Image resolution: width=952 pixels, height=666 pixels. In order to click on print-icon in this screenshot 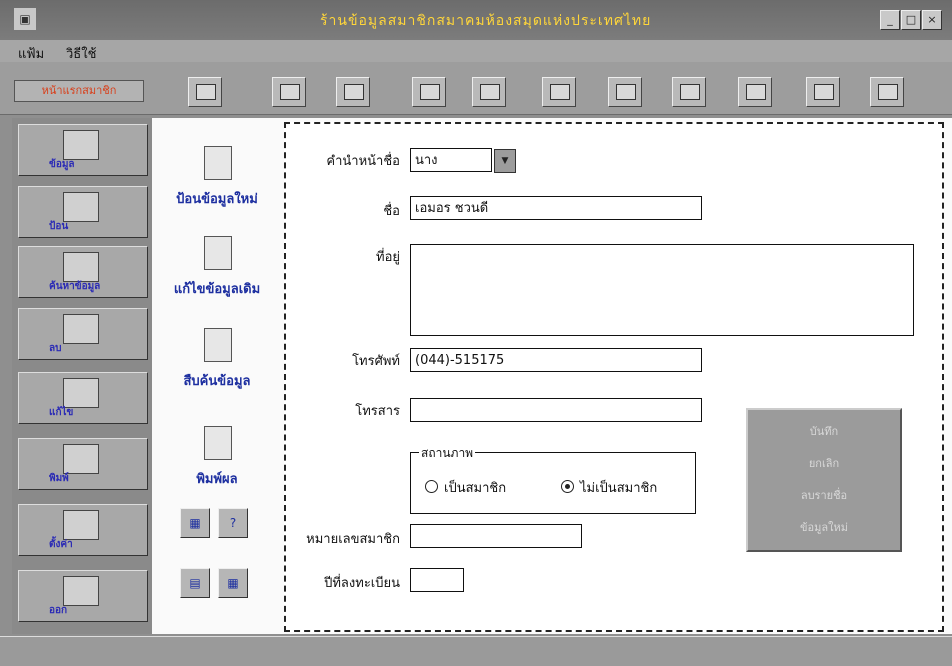, I will do `click(626, 92)`.